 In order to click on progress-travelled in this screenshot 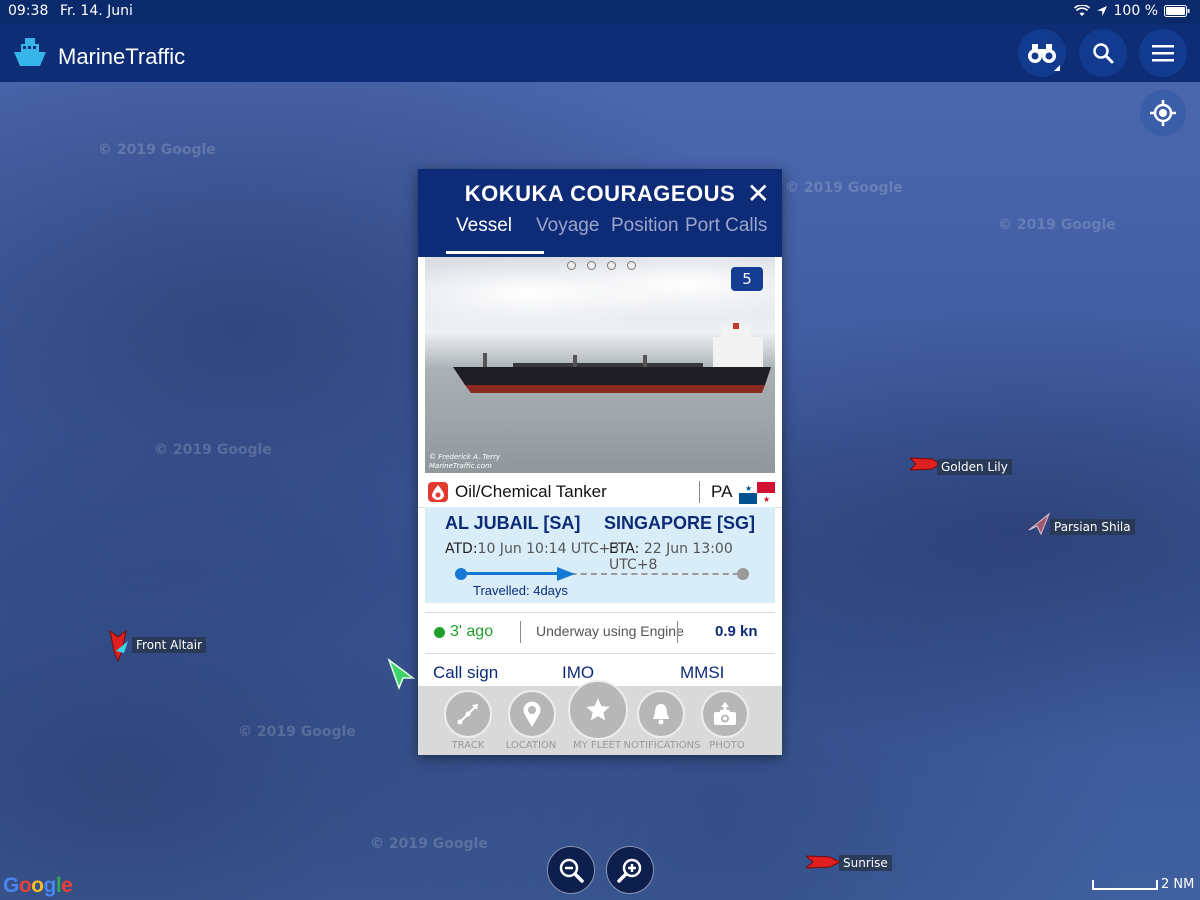, I will do `click(513, 573)`.